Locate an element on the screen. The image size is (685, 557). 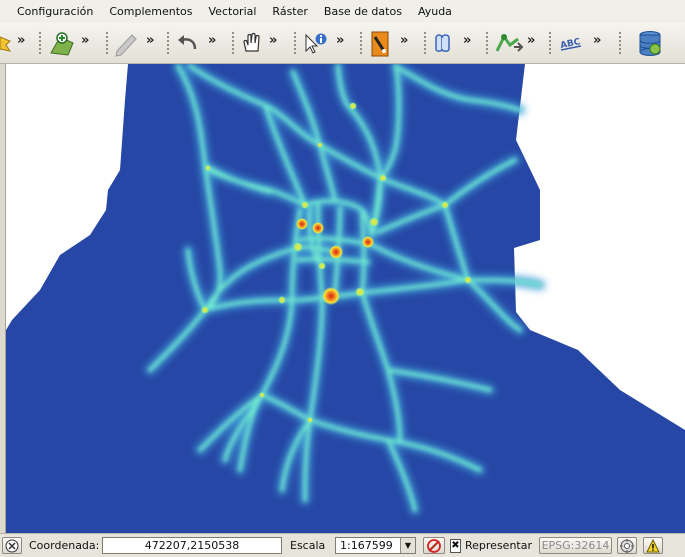
warning-icon is located at coordinates (653, 545).